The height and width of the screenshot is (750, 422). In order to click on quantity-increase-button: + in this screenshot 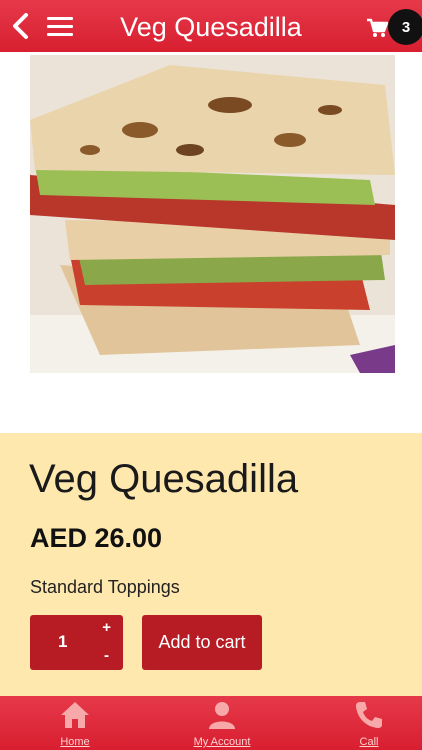, I will do `click(106, 627)`.